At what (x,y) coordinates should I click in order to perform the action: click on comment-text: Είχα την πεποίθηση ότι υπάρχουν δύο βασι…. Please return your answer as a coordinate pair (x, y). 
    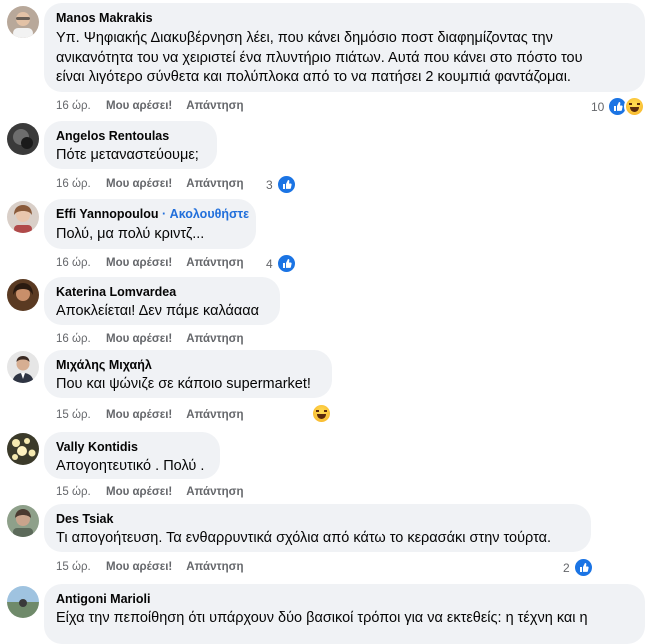
    Looking at the image, I should click on (322, 618).